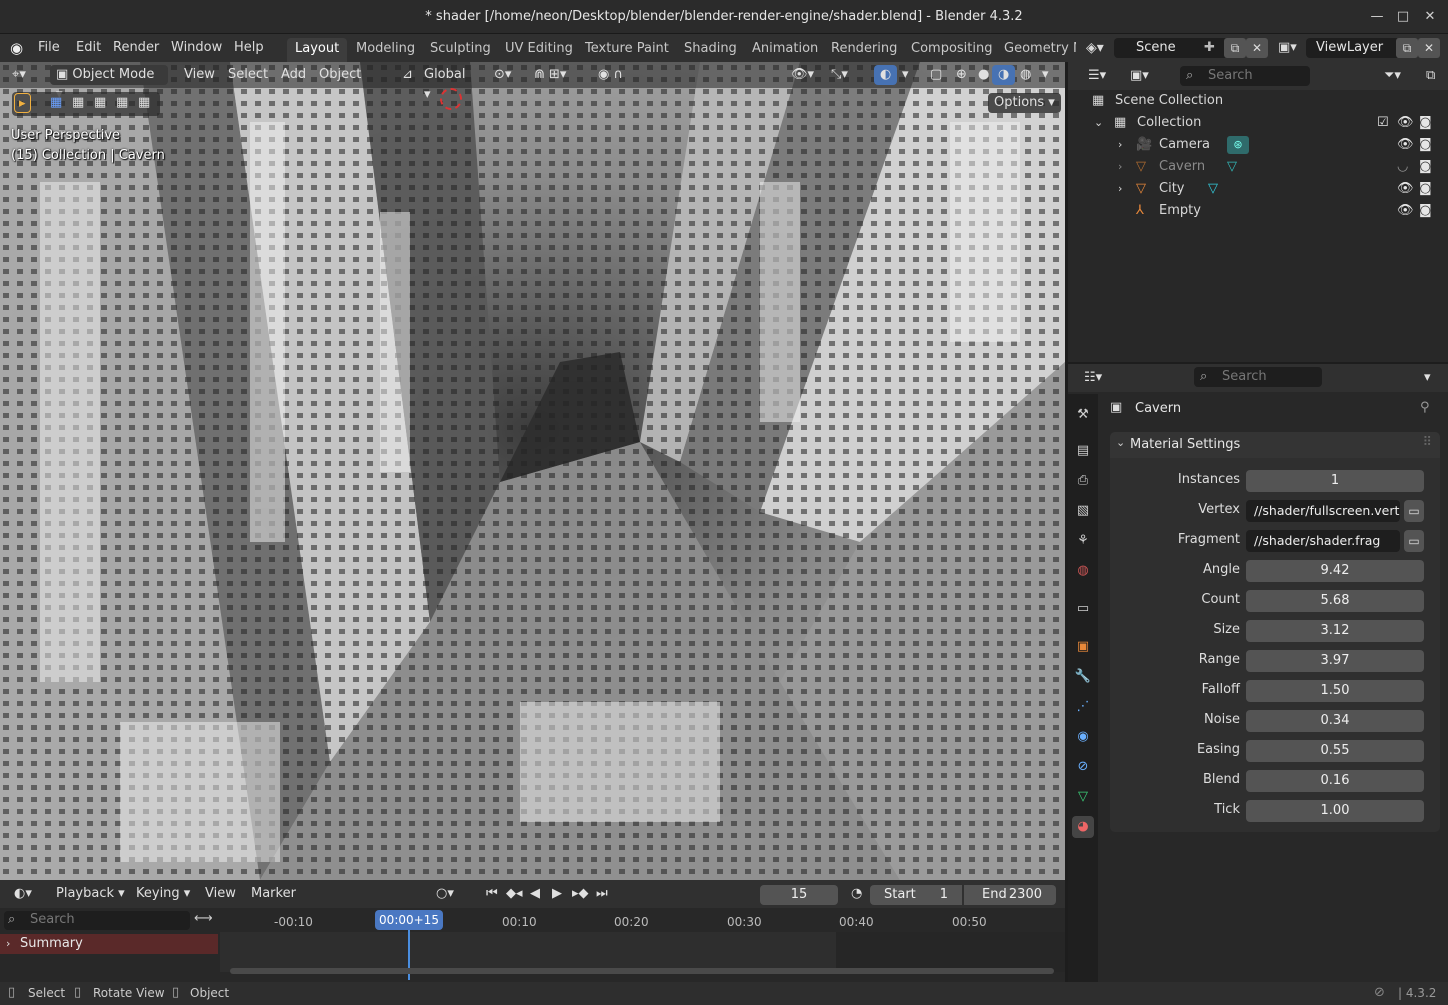 The height and width of the screenshot is (1005, 1448). Describe the element at coordinates (1083, 481) in the screenshot. I see `output-tab-icon: ⎙` at that location.